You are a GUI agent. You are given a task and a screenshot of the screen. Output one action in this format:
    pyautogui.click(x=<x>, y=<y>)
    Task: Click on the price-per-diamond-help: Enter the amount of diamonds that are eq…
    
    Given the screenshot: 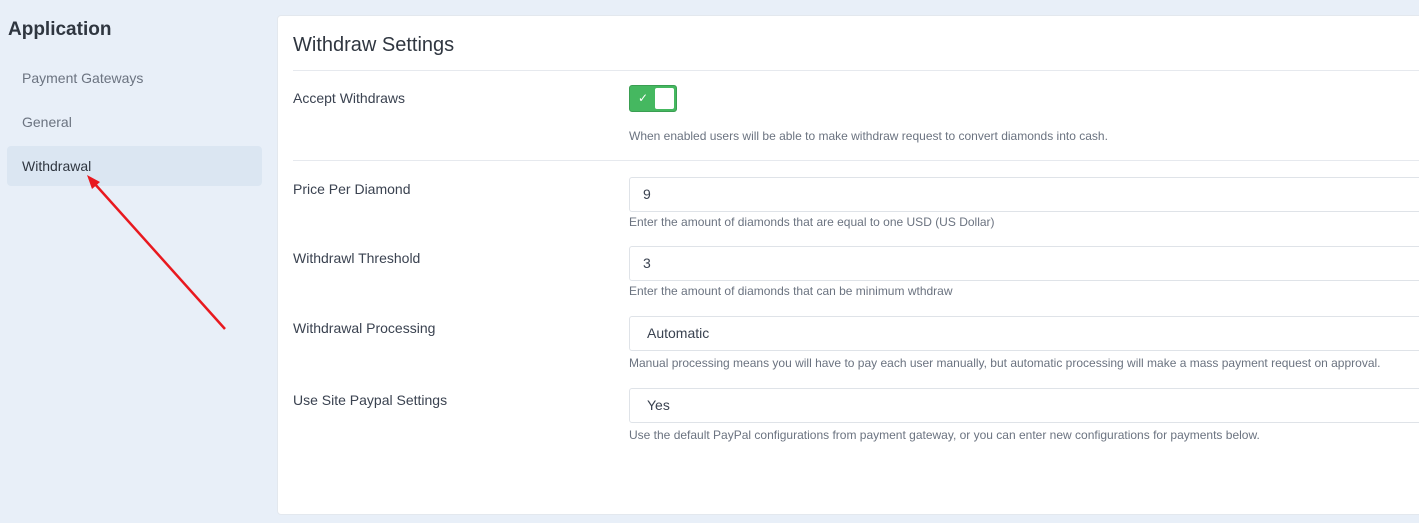 What is the action you would take?
    pyautogui.click(x=812, y=222)
    